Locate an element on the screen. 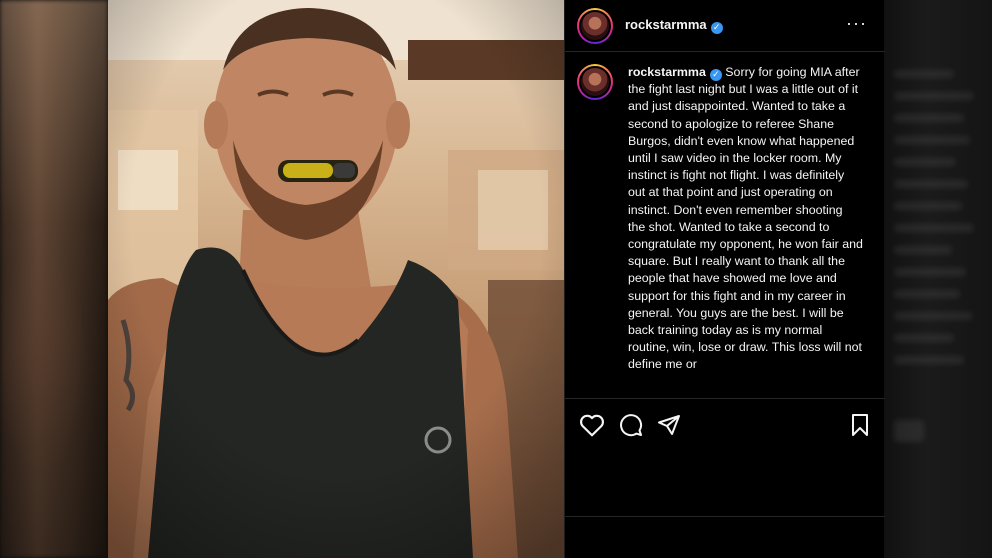  bookmark-icon is located at coordinates (860, 425).